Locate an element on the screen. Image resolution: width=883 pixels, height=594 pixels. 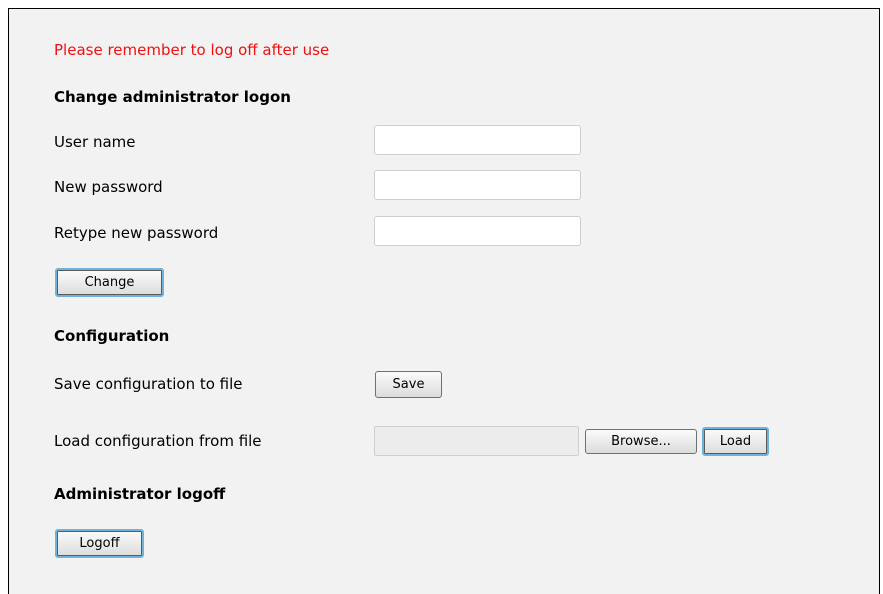
change-logon-heading: Change administrator logon is located at coordinates (172, 97).